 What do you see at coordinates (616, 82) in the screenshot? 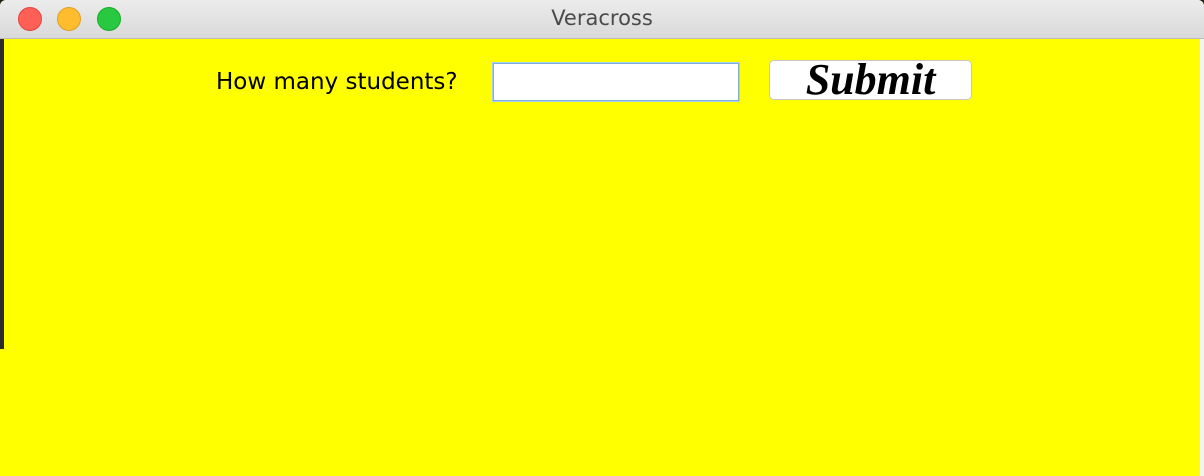
I see `students-count-input` at bounding box center [616, 82].